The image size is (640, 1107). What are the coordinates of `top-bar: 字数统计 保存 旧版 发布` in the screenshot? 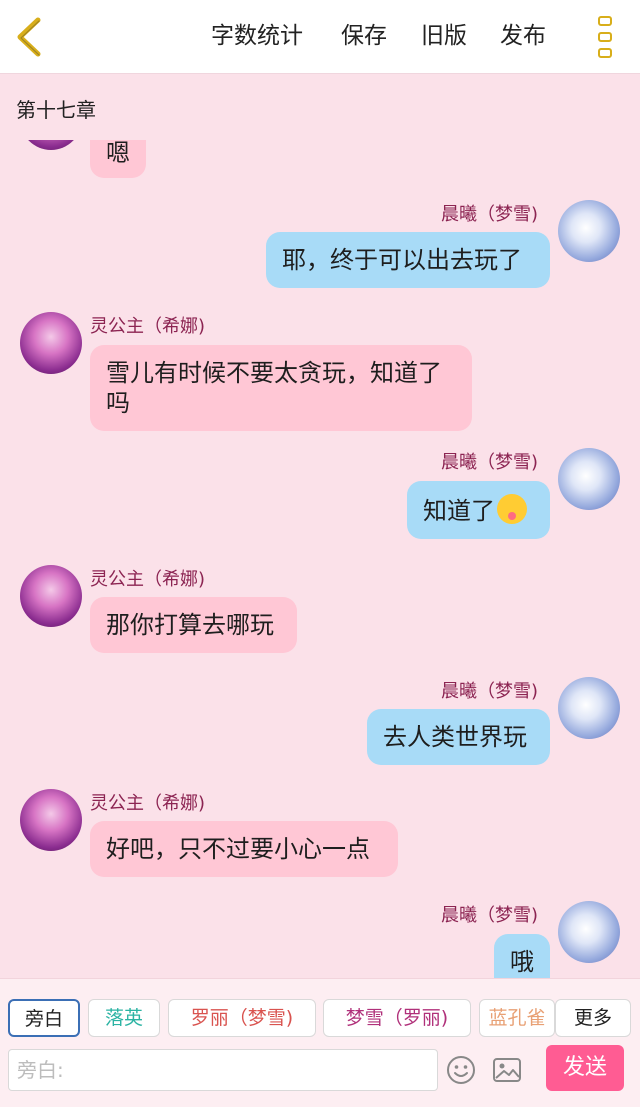 It's located at (320, 37).